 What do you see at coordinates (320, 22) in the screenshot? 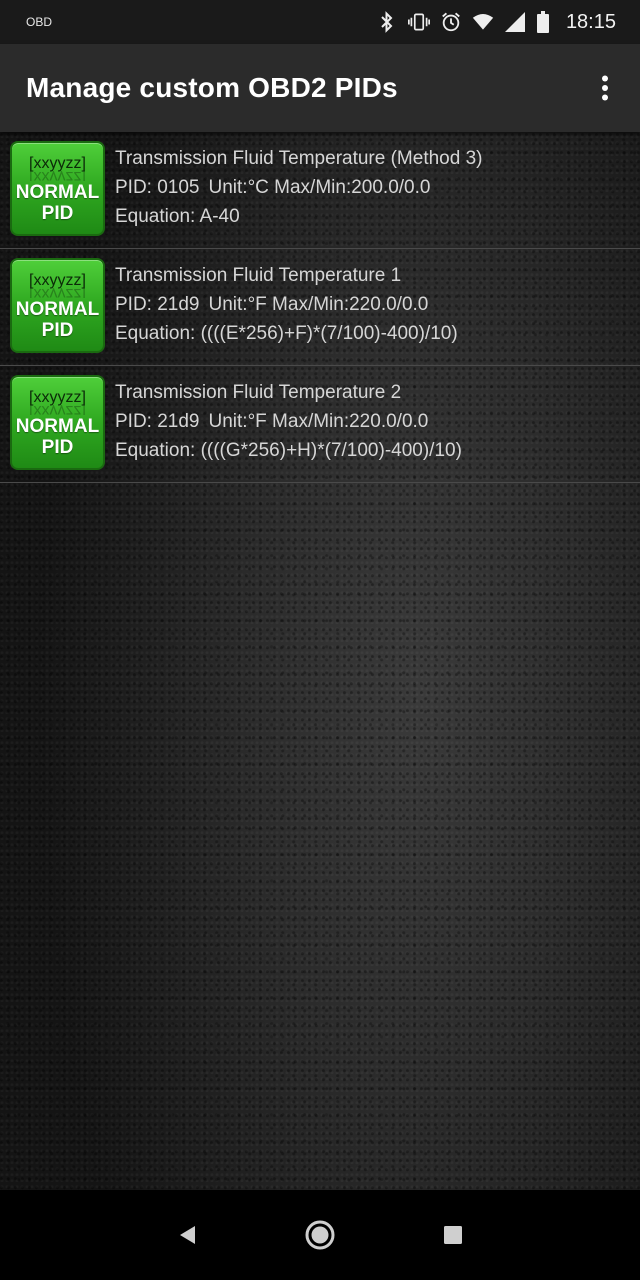
I see `status-bar: OBD 18:15` at bounding box center [320, 22].